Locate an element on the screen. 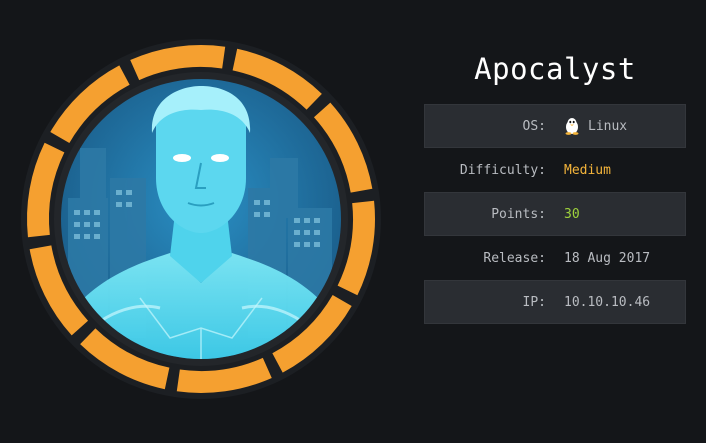  release-label: Release: is located at coordinates (514, 258).